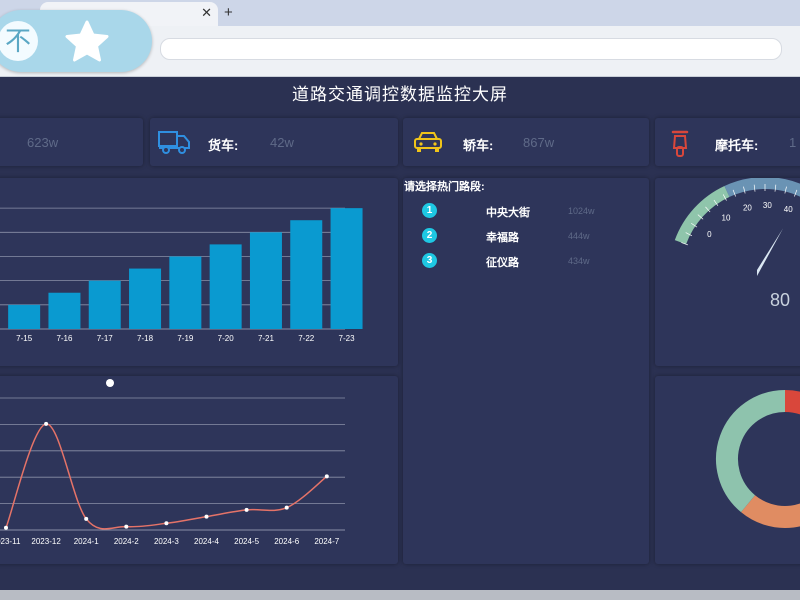 The height and width of the screenshot is (600, 800). What do you see at coordinates (767, 205) in the screenshot?
I see `gauge-tick-label: 30` at bounding box center [767, 205].